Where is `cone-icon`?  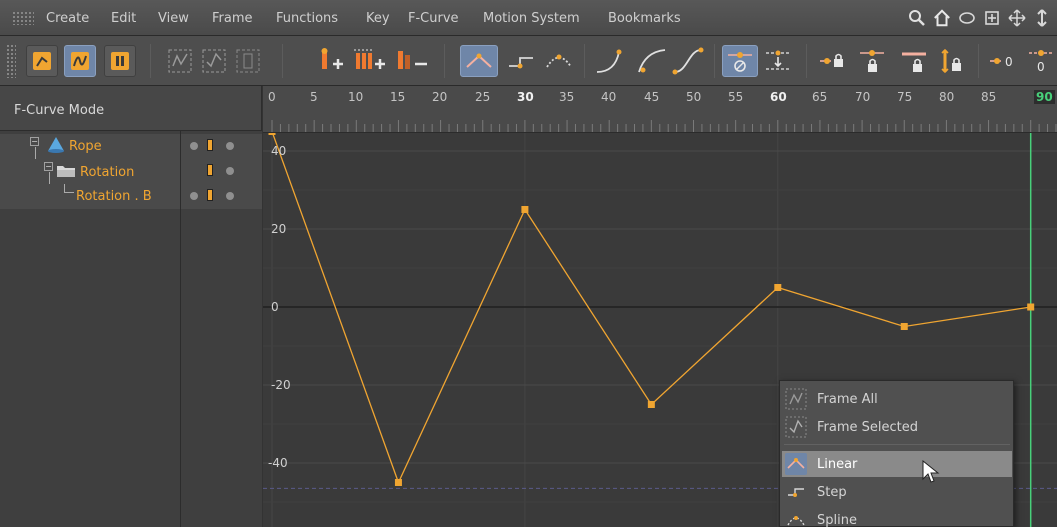
cone-icon is located at coordinates (56, 145).